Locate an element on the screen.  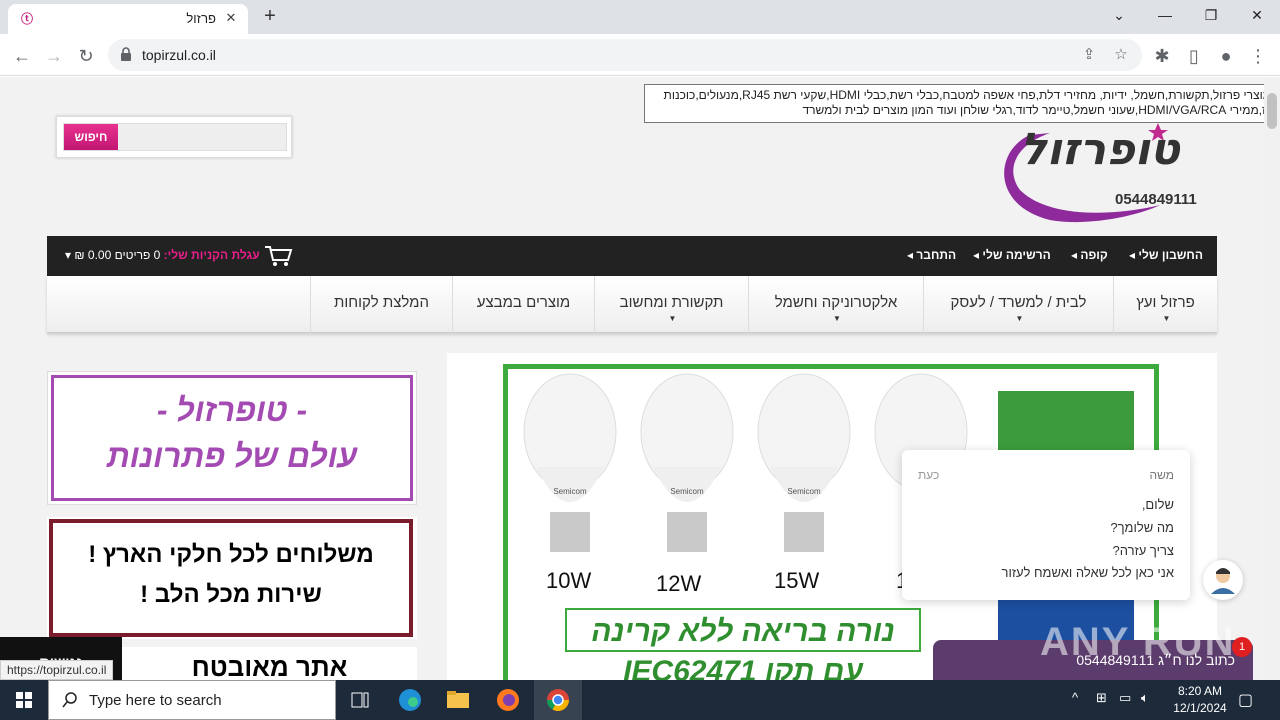
back-button: ← is located at coordinates (22, 56).